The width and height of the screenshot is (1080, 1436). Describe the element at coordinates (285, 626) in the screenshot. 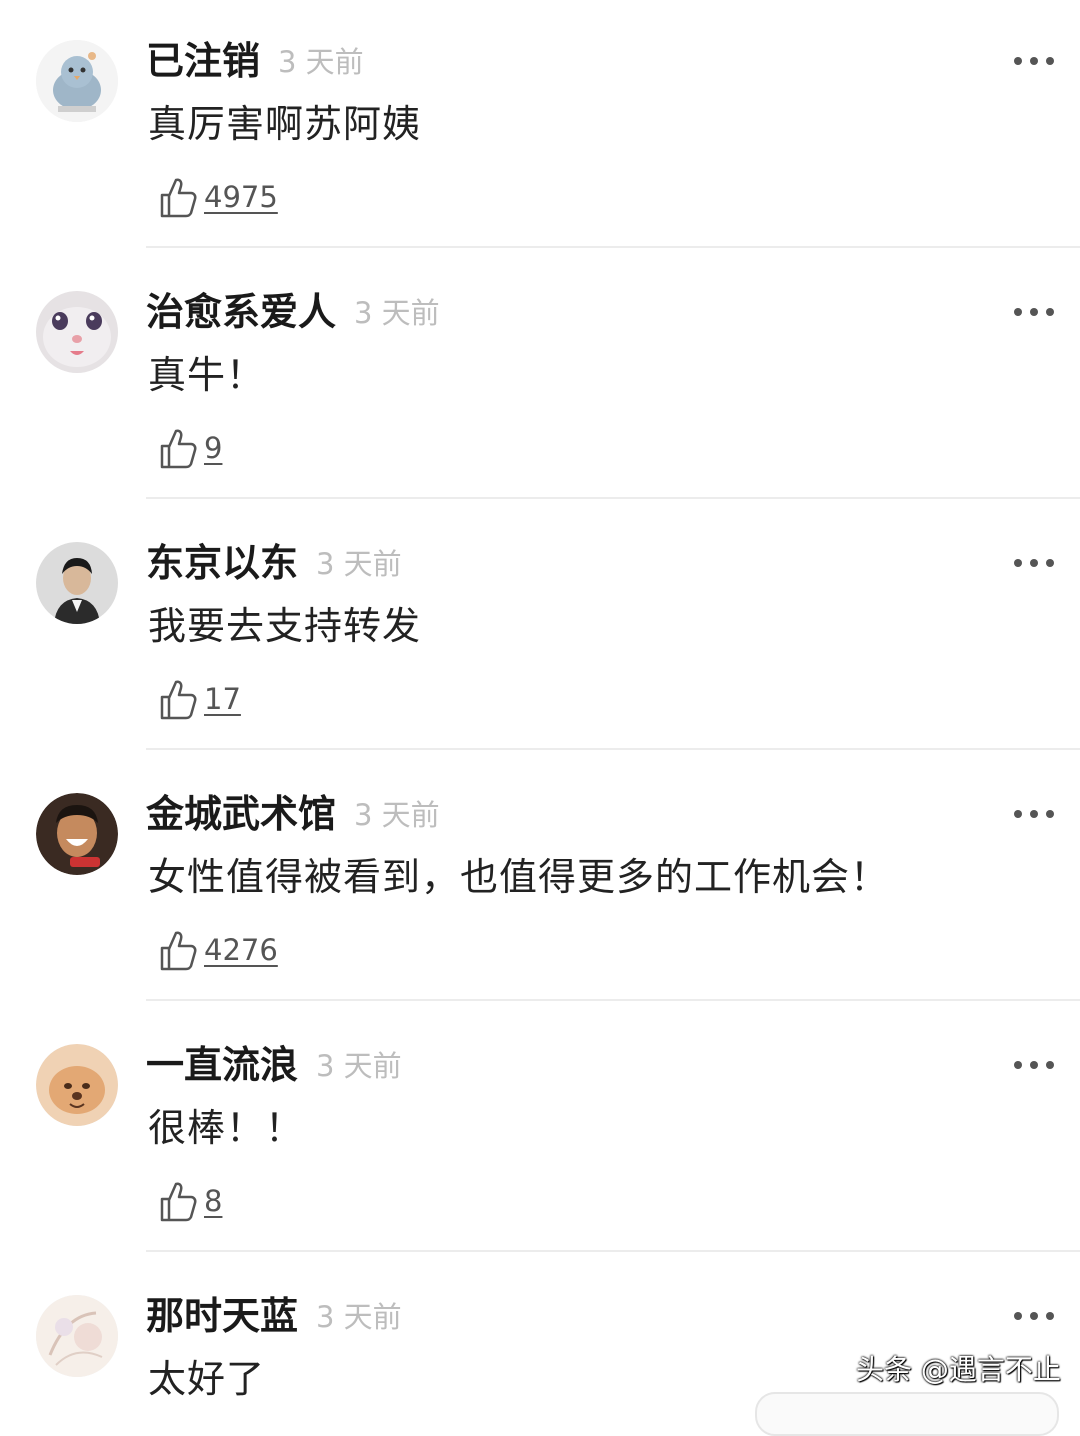

I see `comment-text: 我要去支持转发` at that location.